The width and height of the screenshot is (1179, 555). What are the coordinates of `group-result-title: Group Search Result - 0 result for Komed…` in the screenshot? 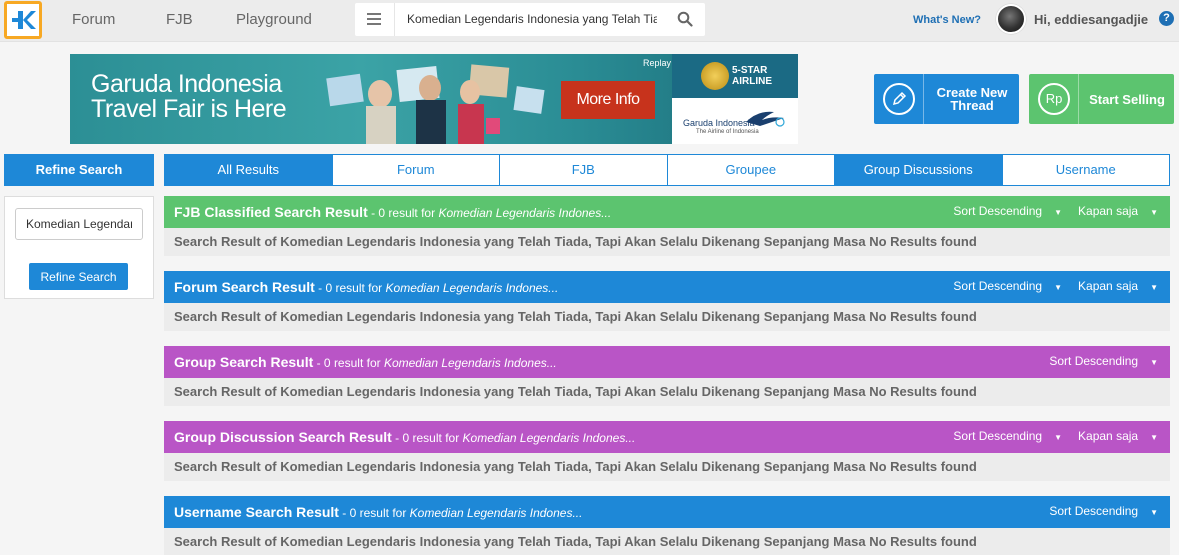 It's located at (365, 362).